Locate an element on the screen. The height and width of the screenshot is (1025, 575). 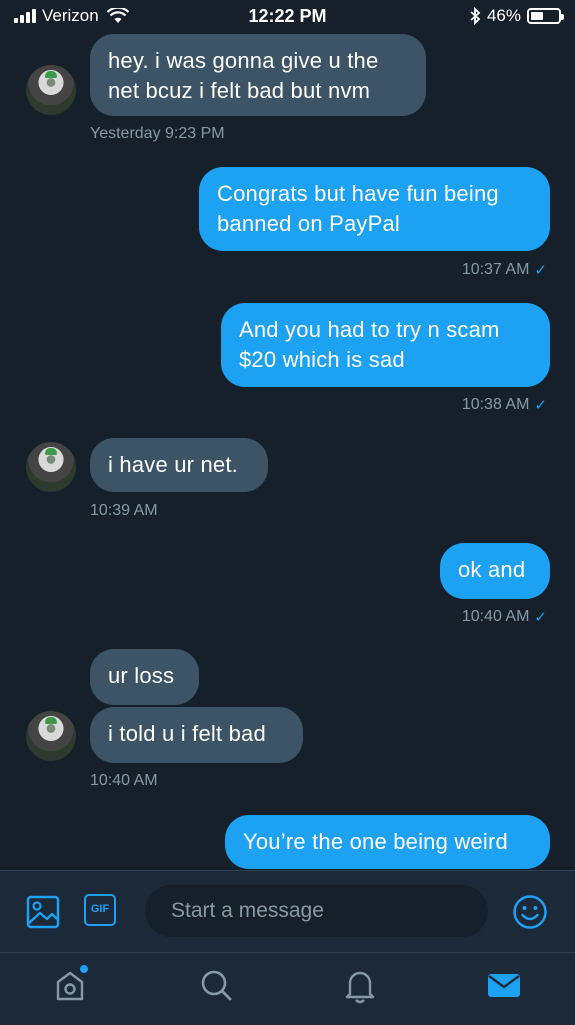
message-timestamp: 10:39 AM is located at coordinates (124, 510).